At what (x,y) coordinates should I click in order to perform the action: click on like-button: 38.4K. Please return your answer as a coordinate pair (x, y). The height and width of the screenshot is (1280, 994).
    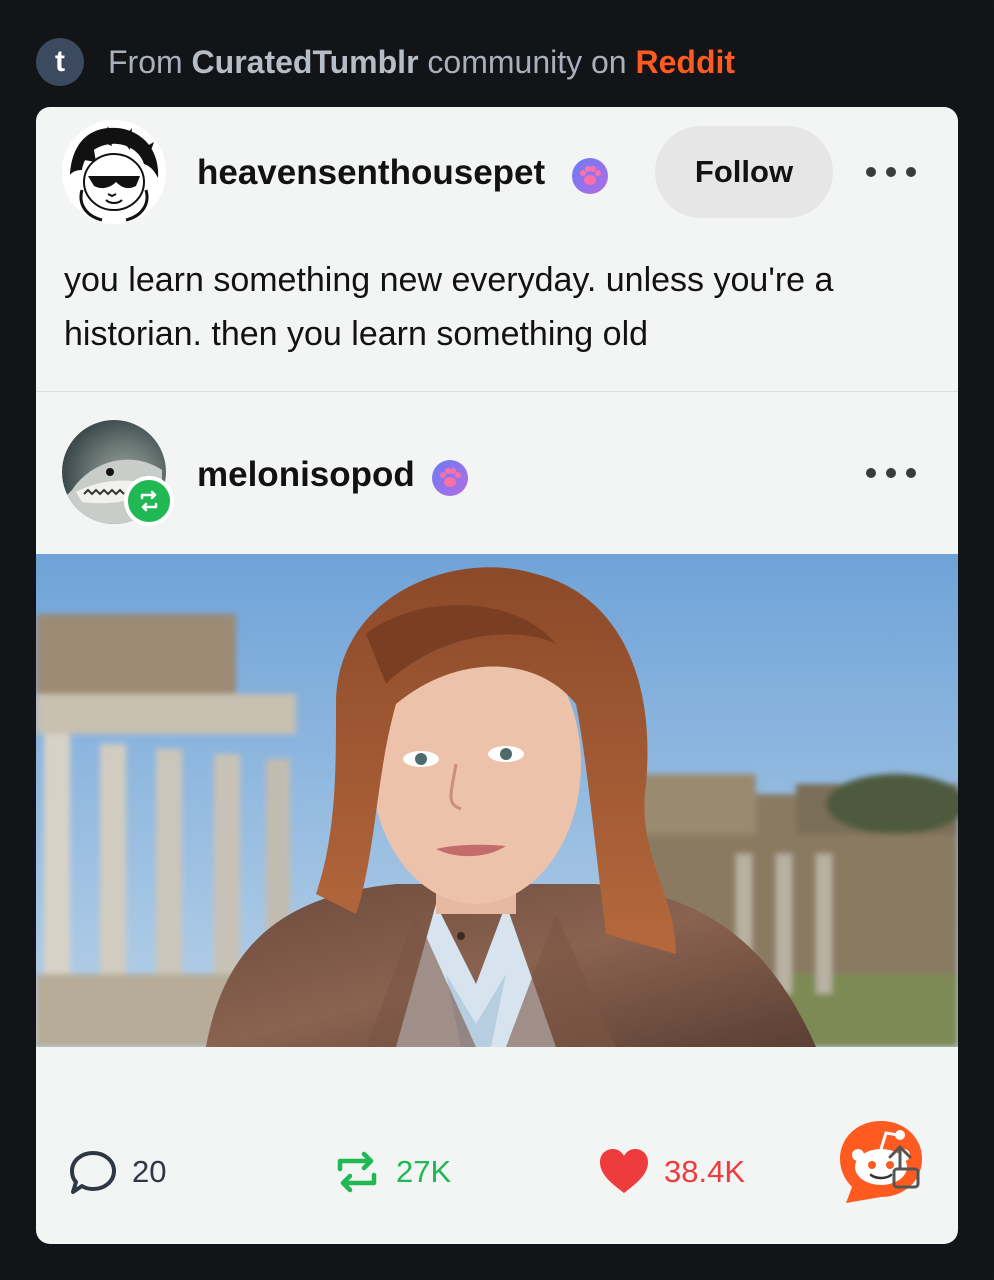
    Looking at the image, I should click on (671, 1172).